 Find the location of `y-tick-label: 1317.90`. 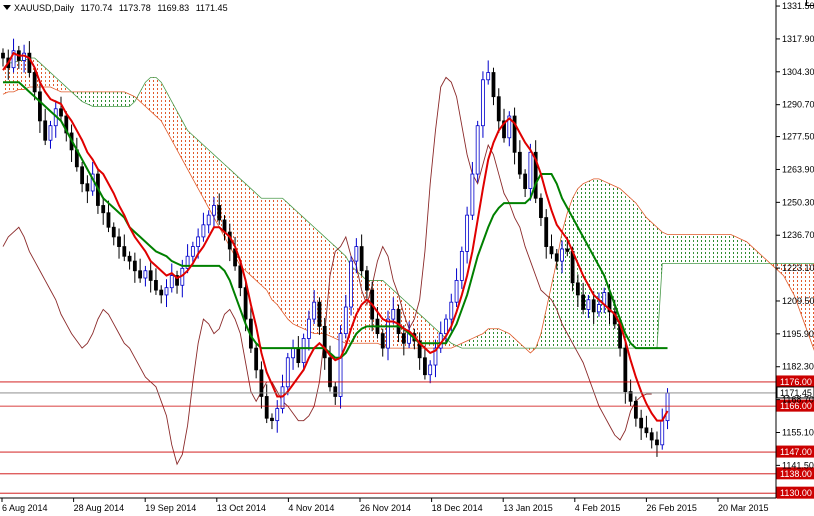

y-tick-label: 1317.90 is located at coordinates (798, 39).